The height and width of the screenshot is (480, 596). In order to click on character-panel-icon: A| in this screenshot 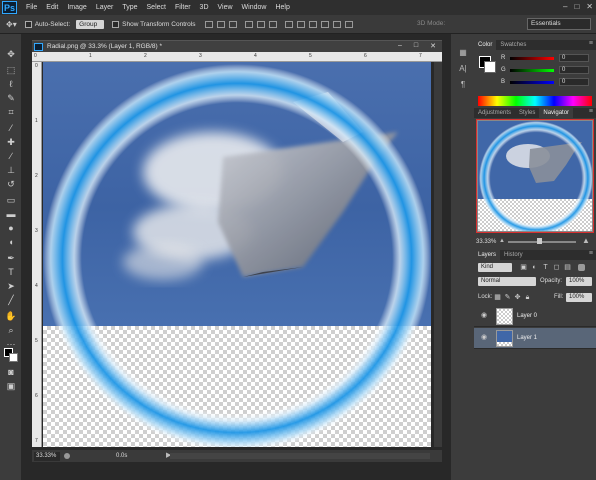, I will do `click(463, 69)`.